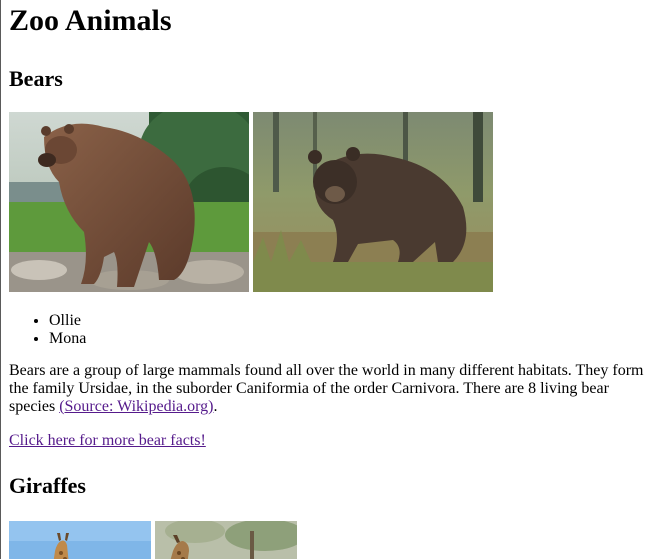  I want to click on wikipedia-source-link: (Source: Wikipedia.org), so click(136, 406).